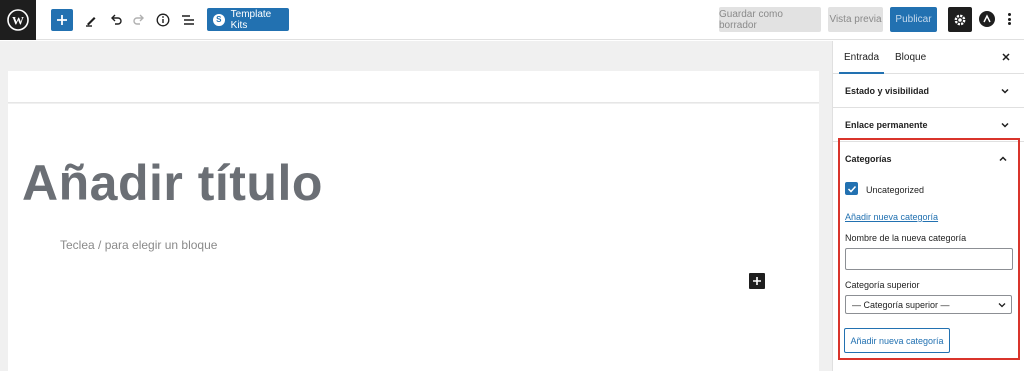  What do you see at coordinates (868, 159) in the screenshot?
I see `categories-panel-title: Categorías` at bounding box center [868, 159].